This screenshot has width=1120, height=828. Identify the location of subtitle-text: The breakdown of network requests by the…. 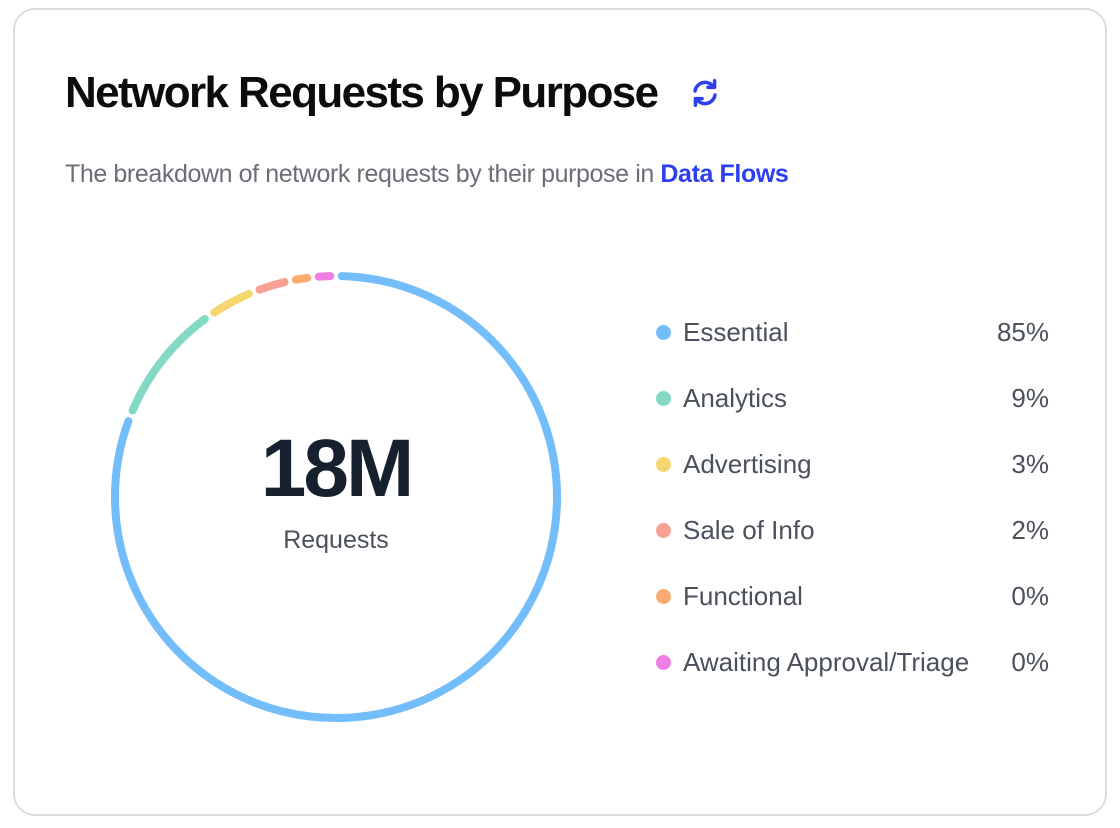
(363, 174).